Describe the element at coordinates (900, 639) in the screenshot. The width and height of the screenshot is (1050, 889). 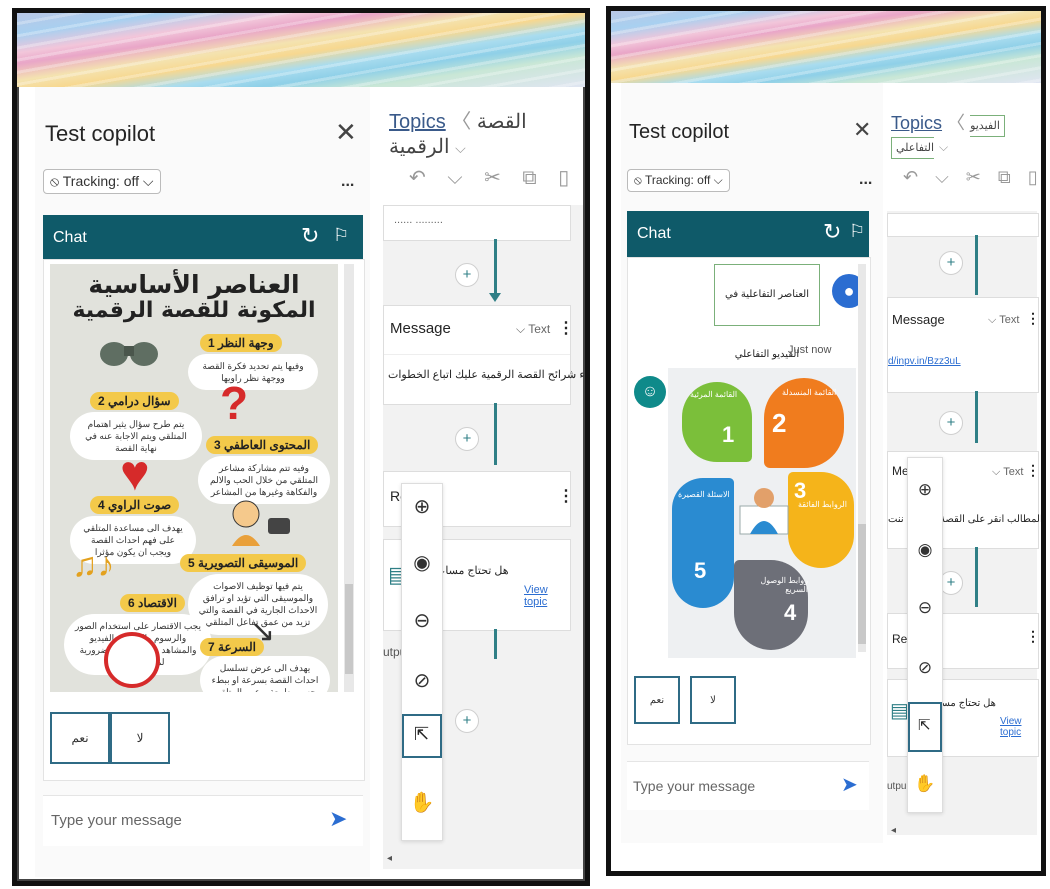
I see `question-node-label-right: Re` at that location.